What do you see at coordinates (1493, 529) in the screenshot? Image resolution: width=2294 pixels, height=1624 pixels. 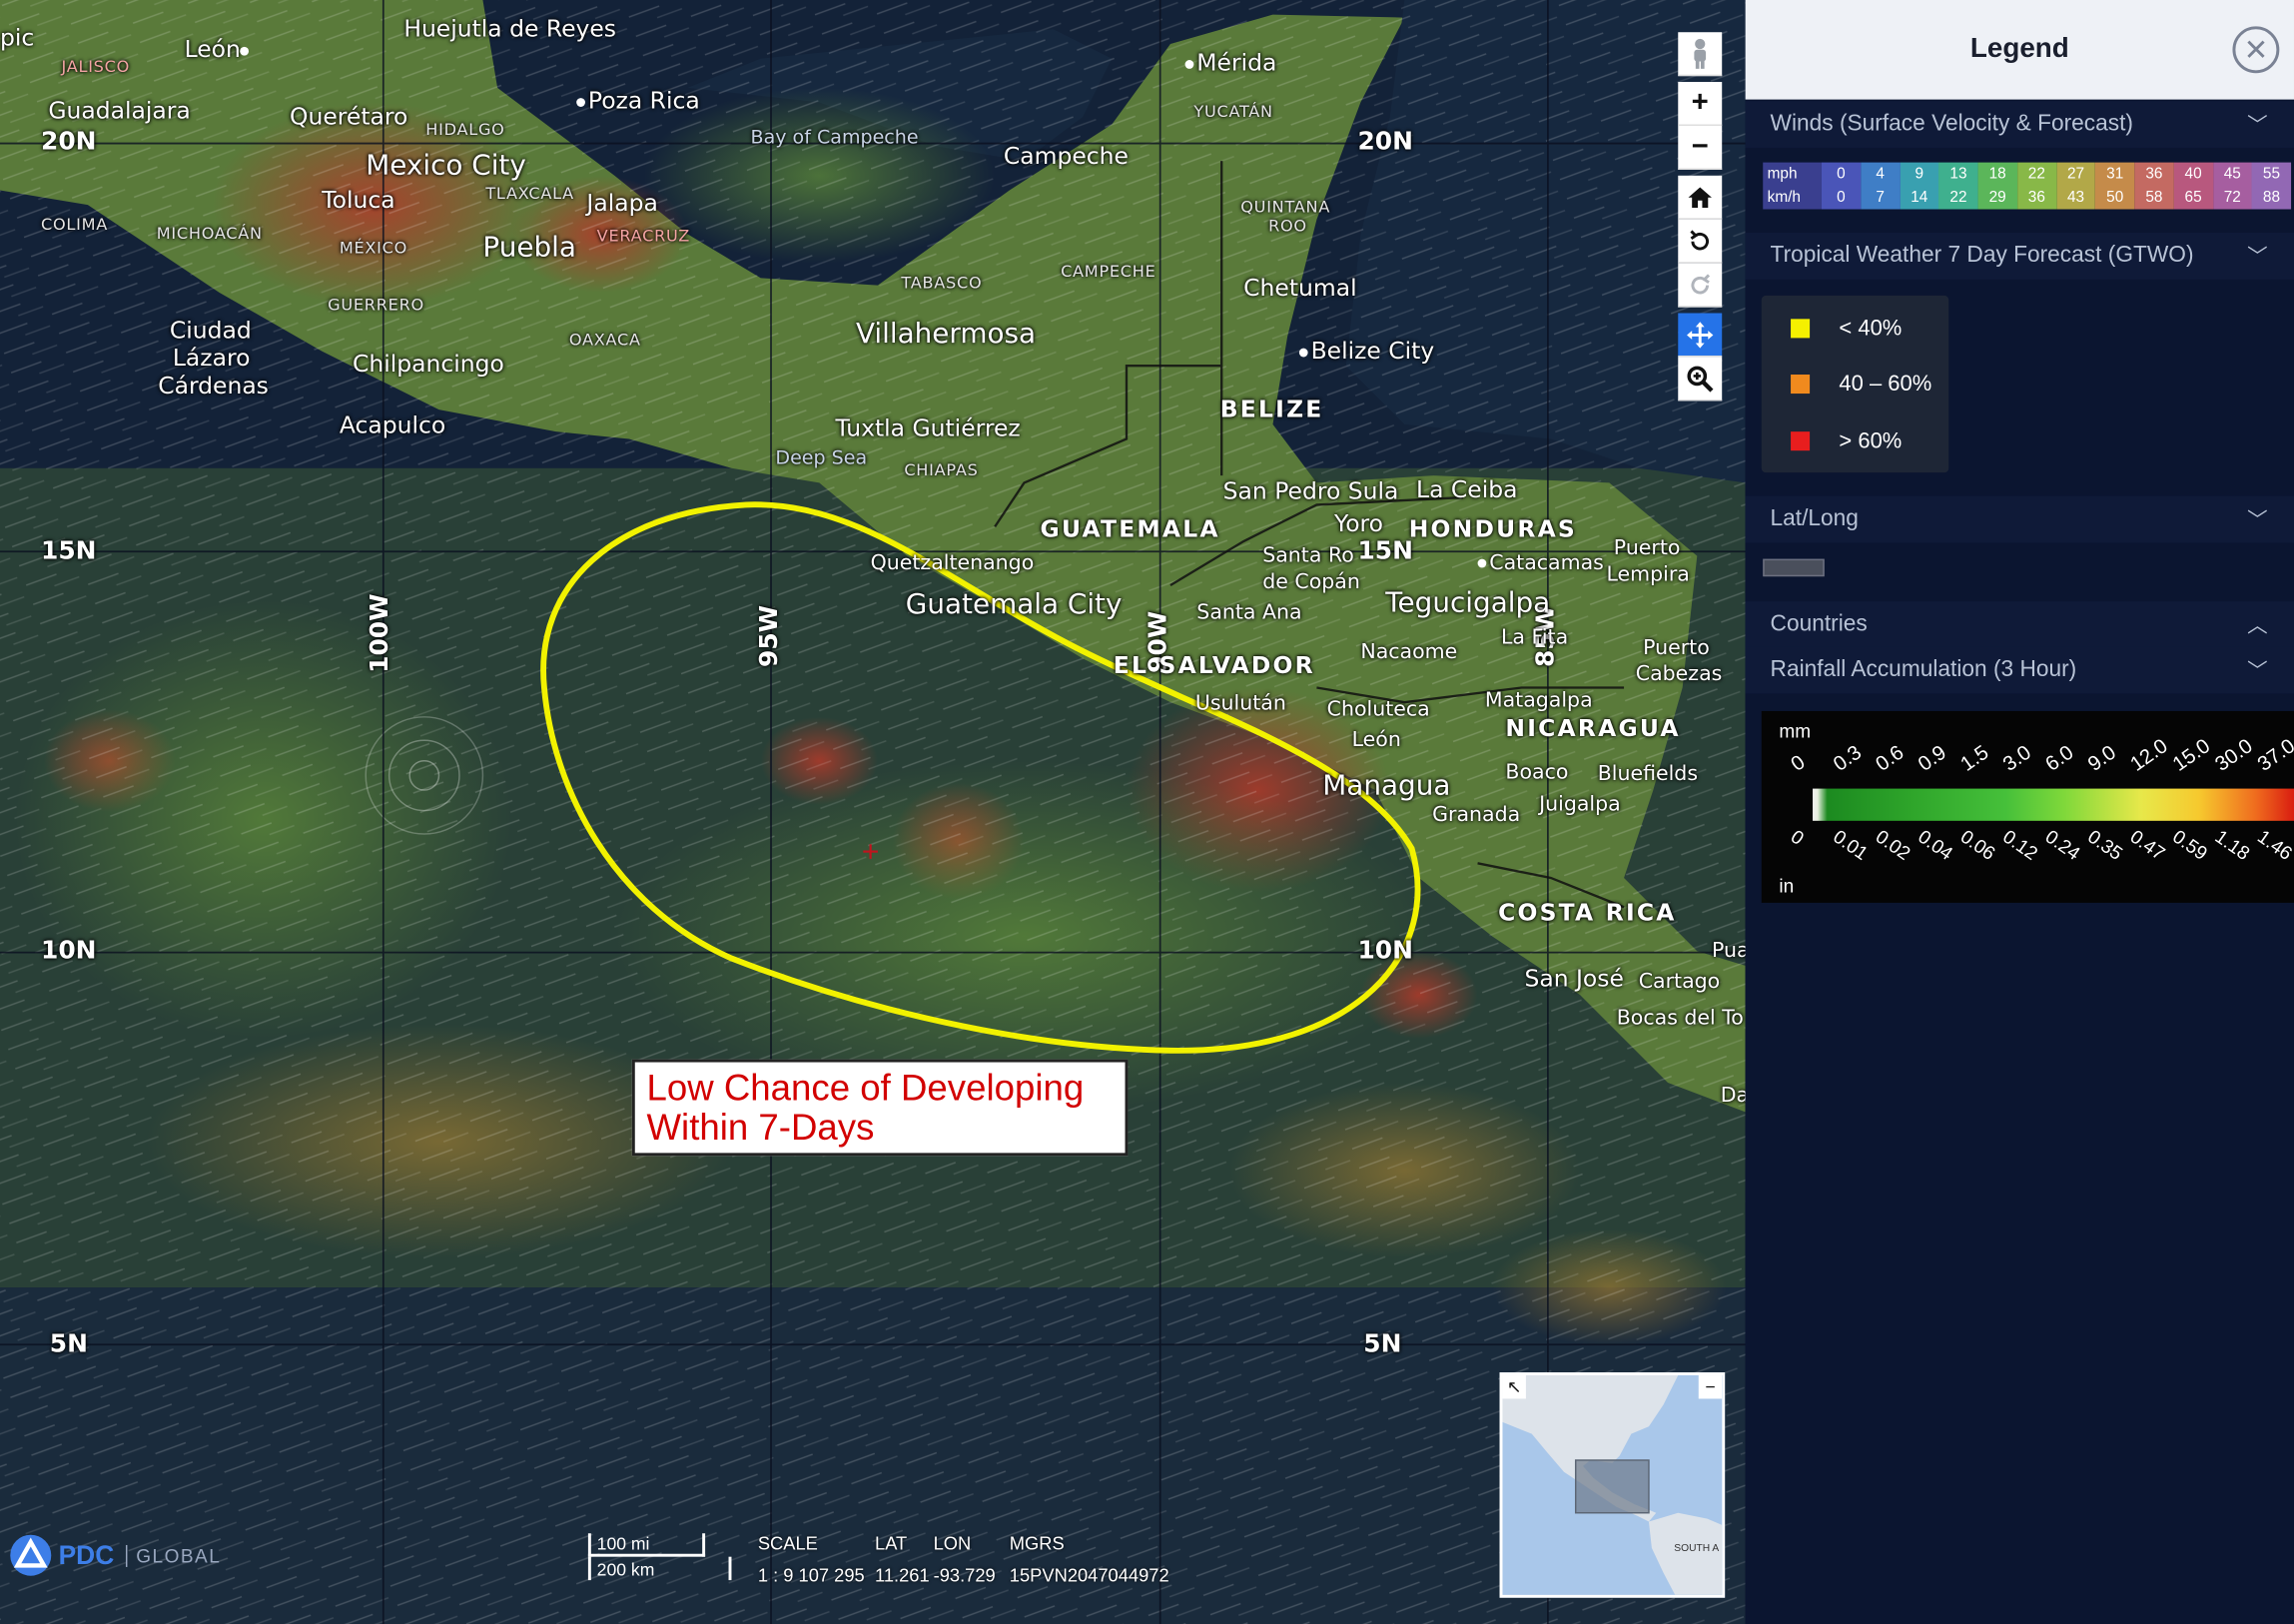 I see `country-label: HONDURAS` at bounding box center [1493, 529].